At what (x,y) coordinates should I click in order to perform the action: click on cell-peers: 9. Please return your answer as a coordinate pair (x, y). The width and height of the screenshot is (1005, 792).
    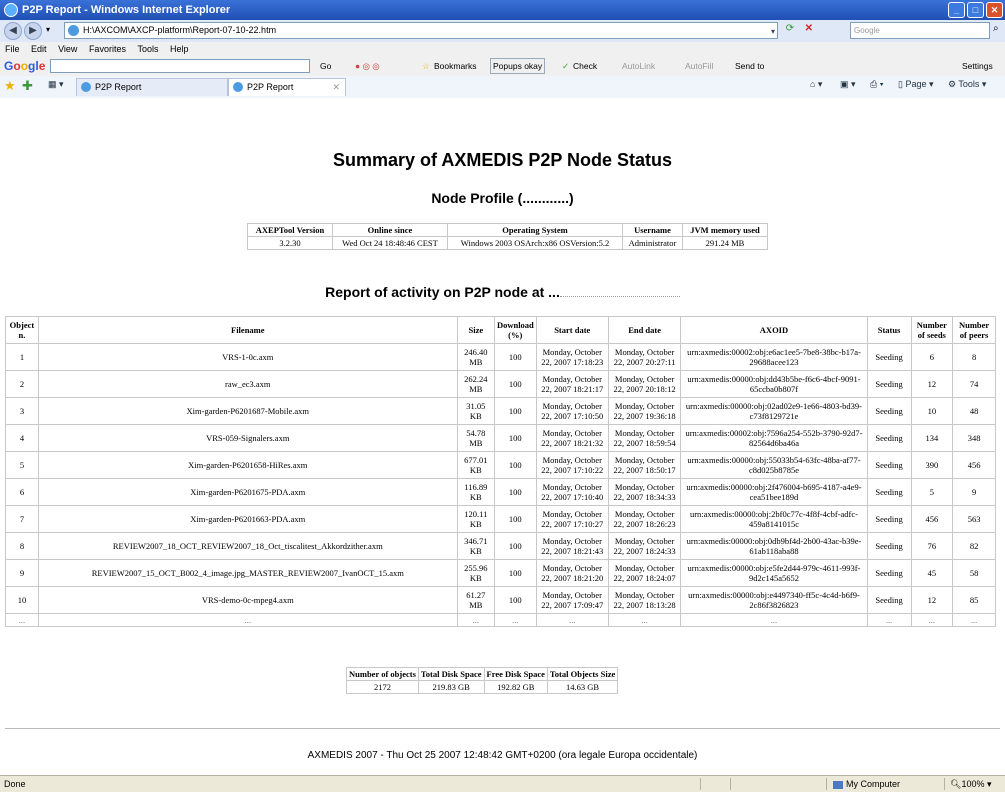
    Looking at the image, I should click on (974, 492).